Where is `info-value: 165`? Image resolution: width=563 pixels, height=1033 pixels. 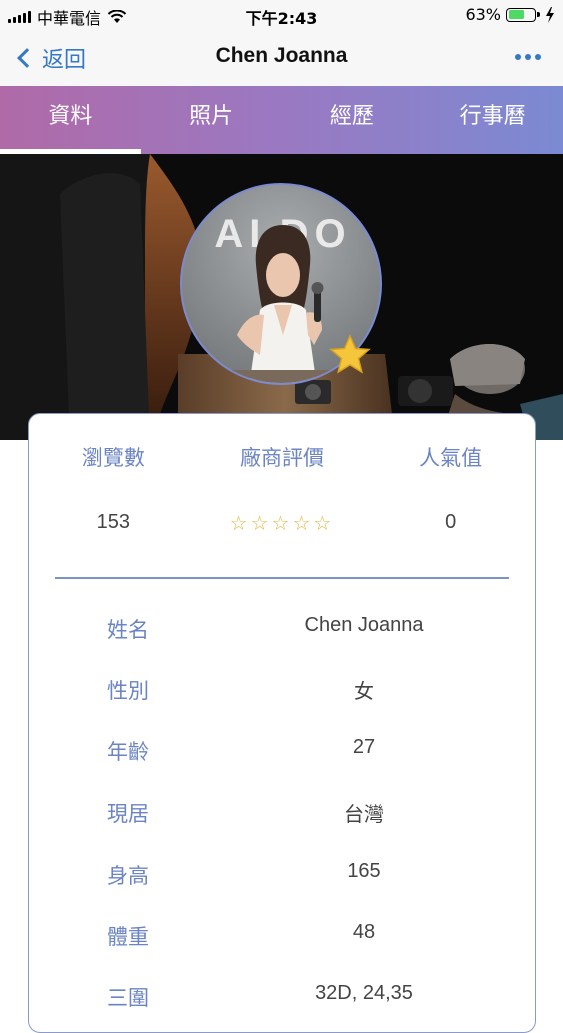 info-value: 165 is located at coordinates (364, 871).